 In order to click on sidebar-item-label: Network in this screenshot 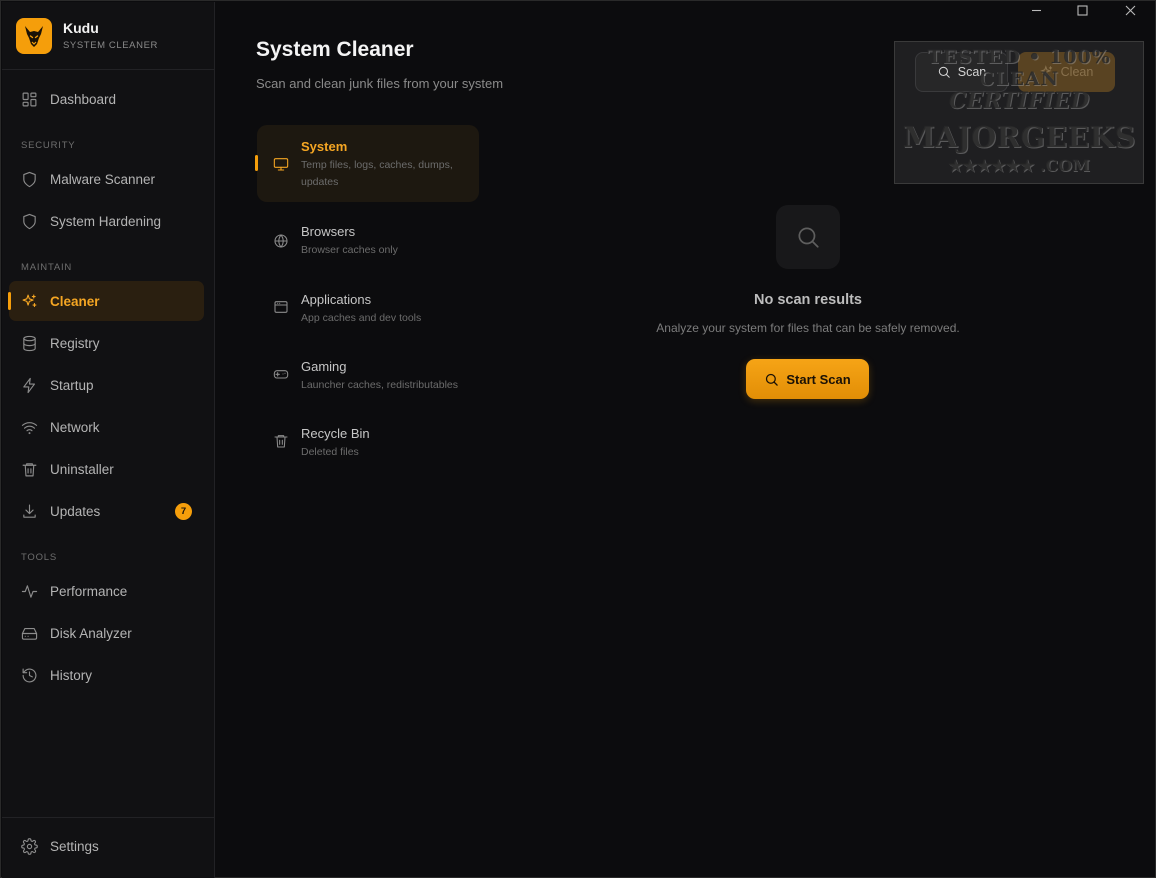, I will do `click(75, 427)`.